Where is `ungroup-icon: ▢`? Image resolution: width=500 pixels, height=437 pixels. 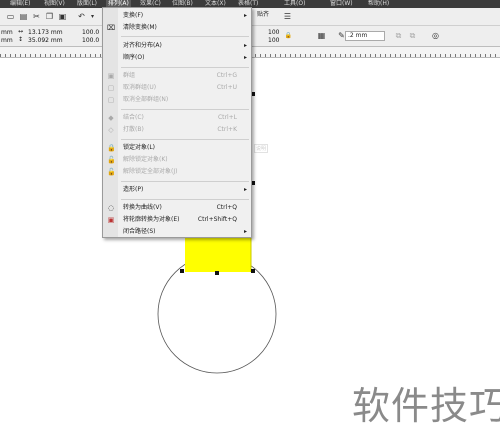
ungroup-icon: ▢ is located at coordinates (111, 88).